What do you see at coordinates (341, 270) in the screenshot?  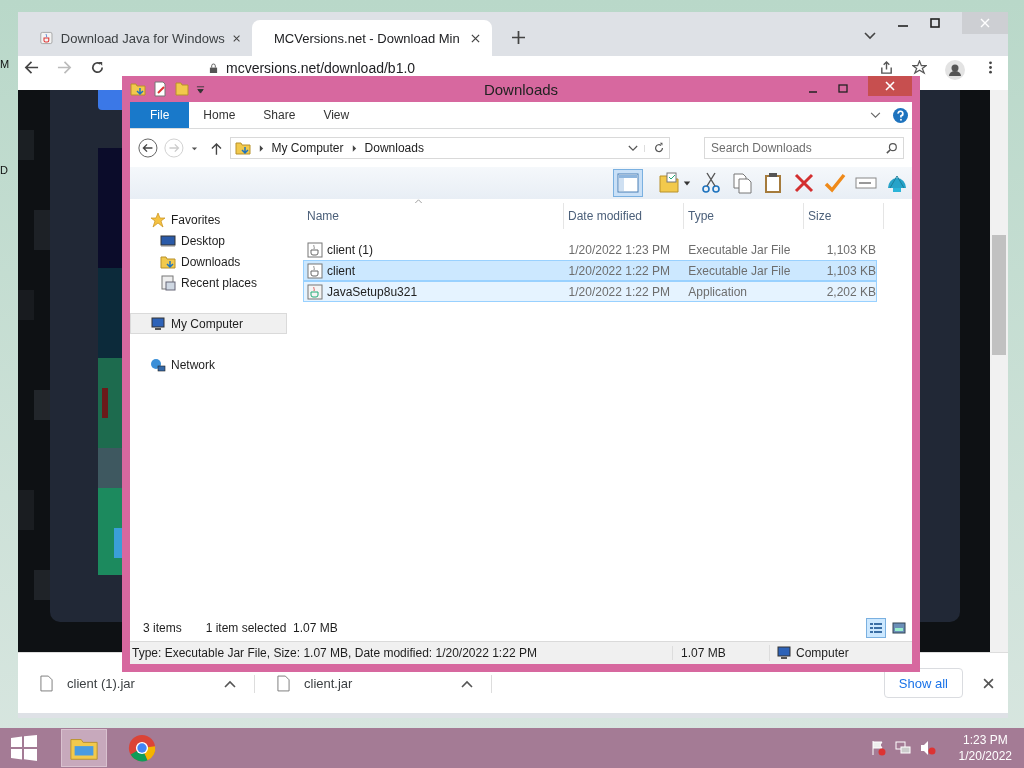 I see `file-name: client` at bounding box center [341, 270].